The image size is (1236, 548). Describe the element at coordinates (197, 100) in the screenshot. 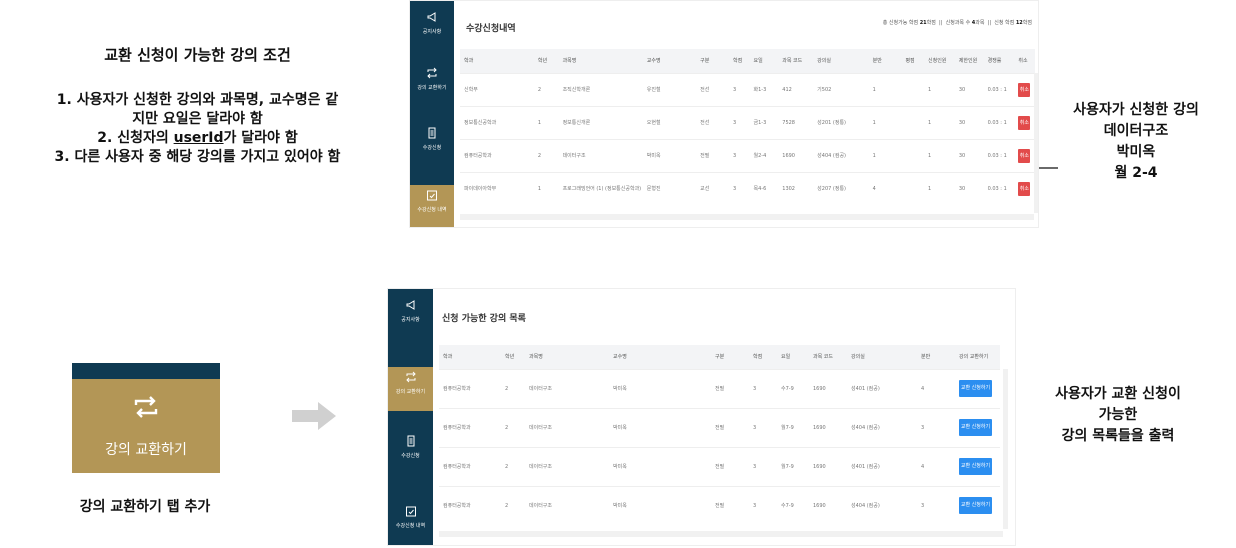

I see `condition-1a: 1. 사용자가 신청한 강의와 과목명, 교수명은 같` at that location.